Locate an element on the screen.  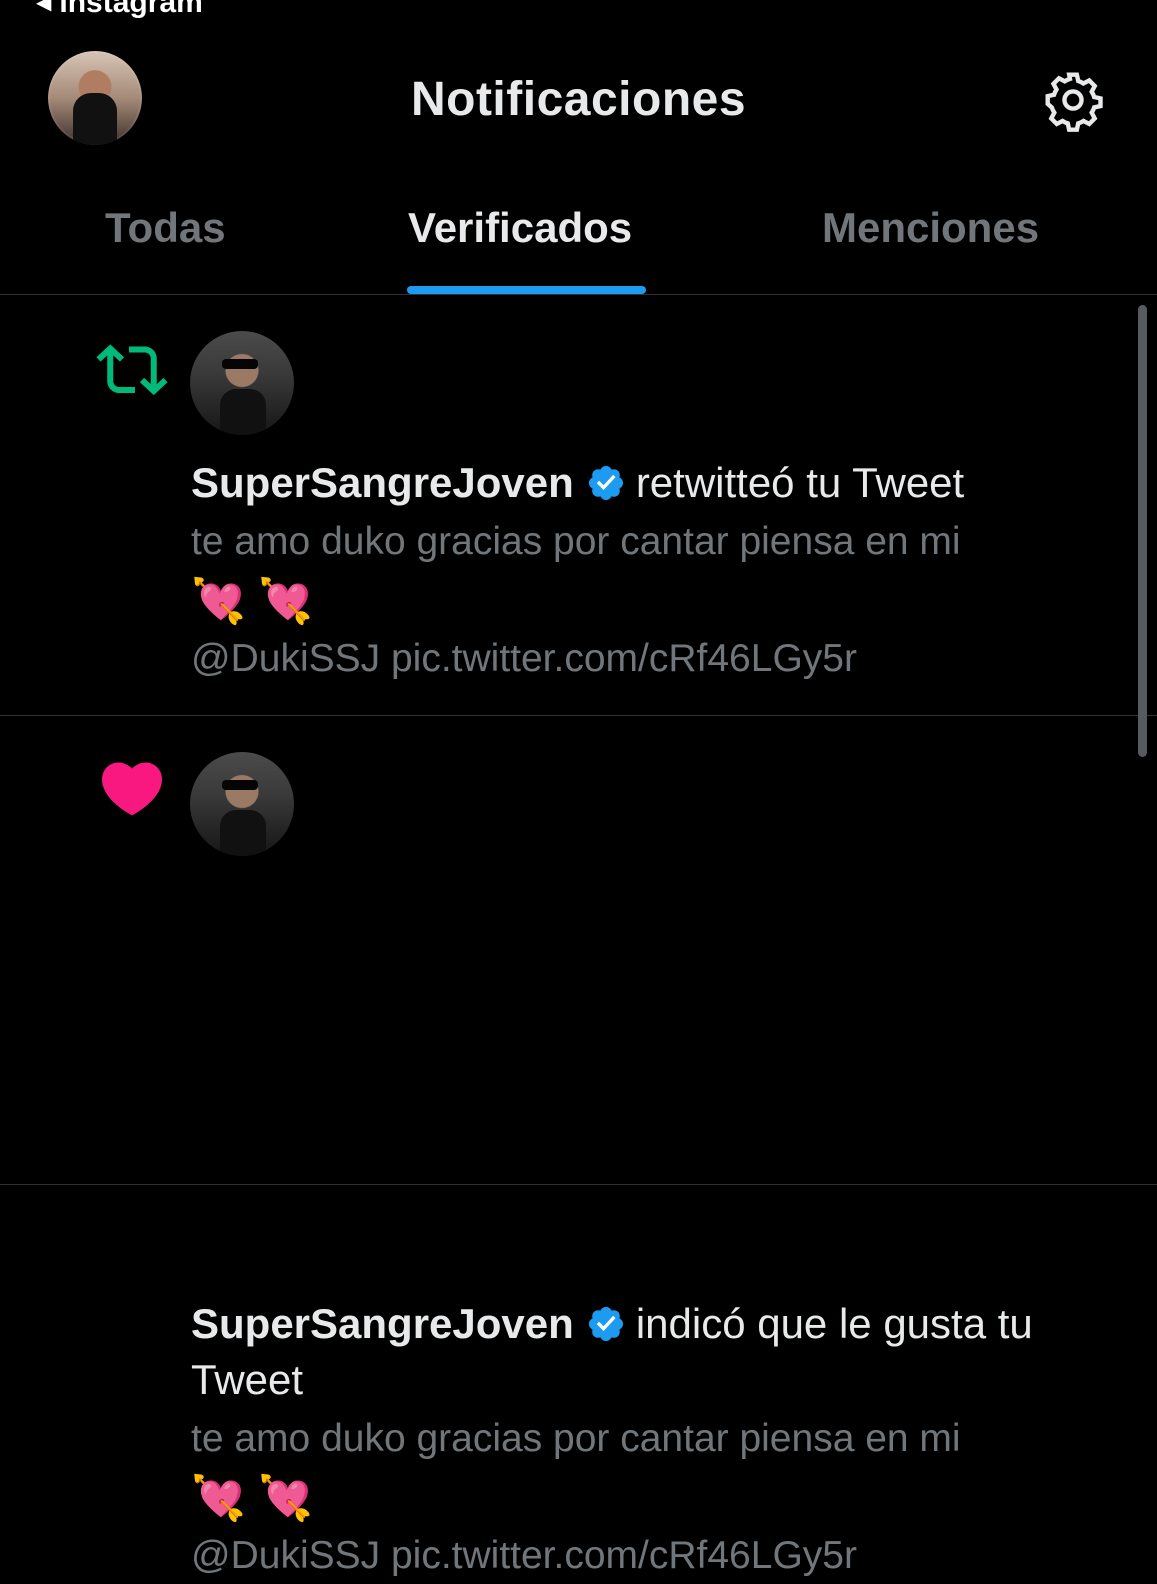
retweet-icon is located at coordinates (132, 370).